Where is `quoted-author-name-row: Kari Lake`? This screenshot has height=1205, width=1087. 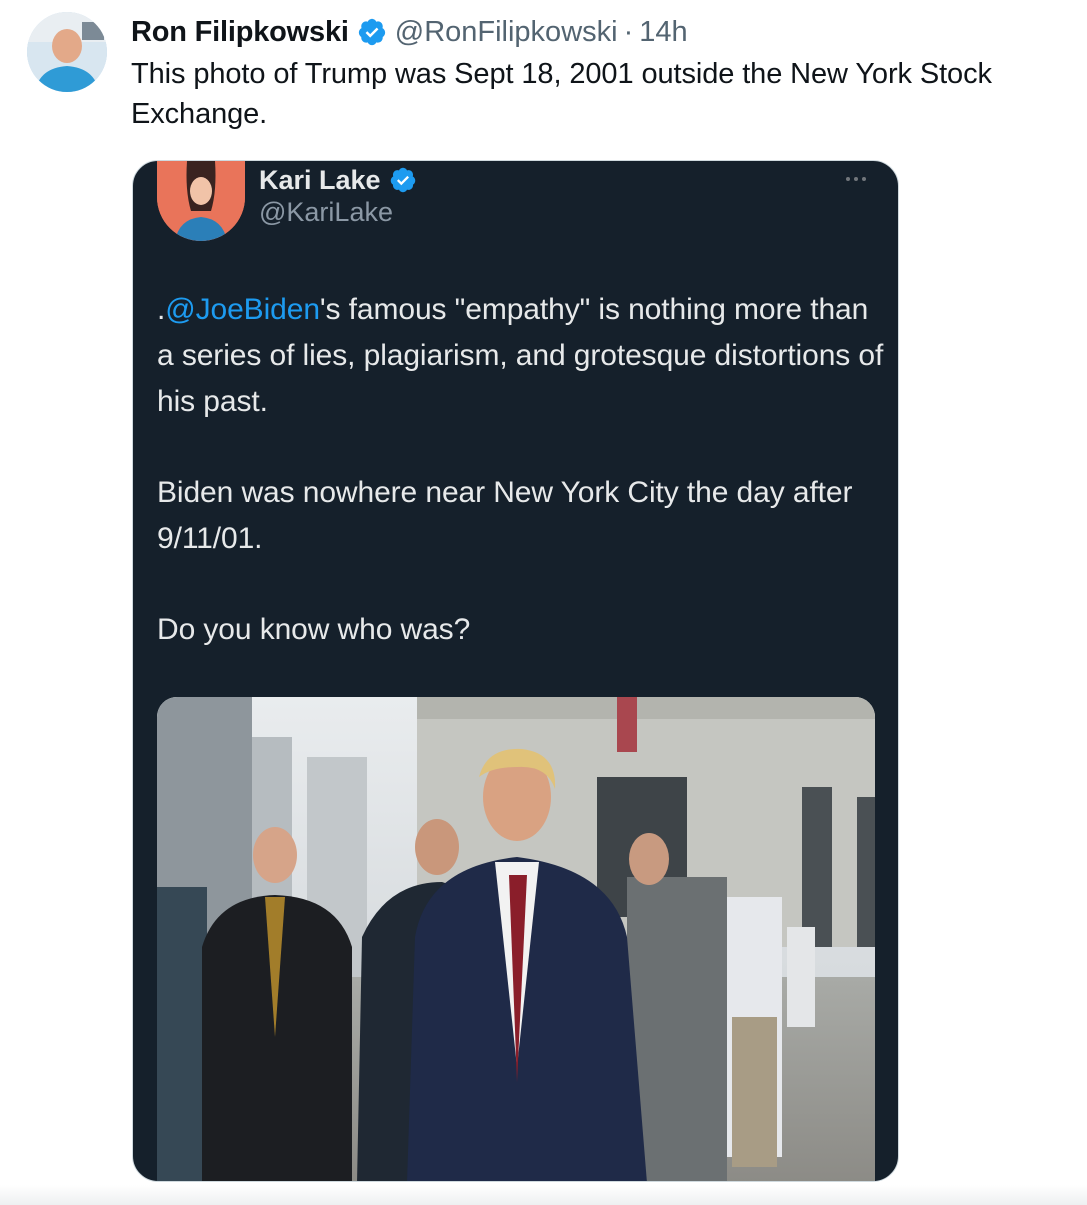
quoted-author-name-row: Kari Lake is located at coordinates (338, 180).